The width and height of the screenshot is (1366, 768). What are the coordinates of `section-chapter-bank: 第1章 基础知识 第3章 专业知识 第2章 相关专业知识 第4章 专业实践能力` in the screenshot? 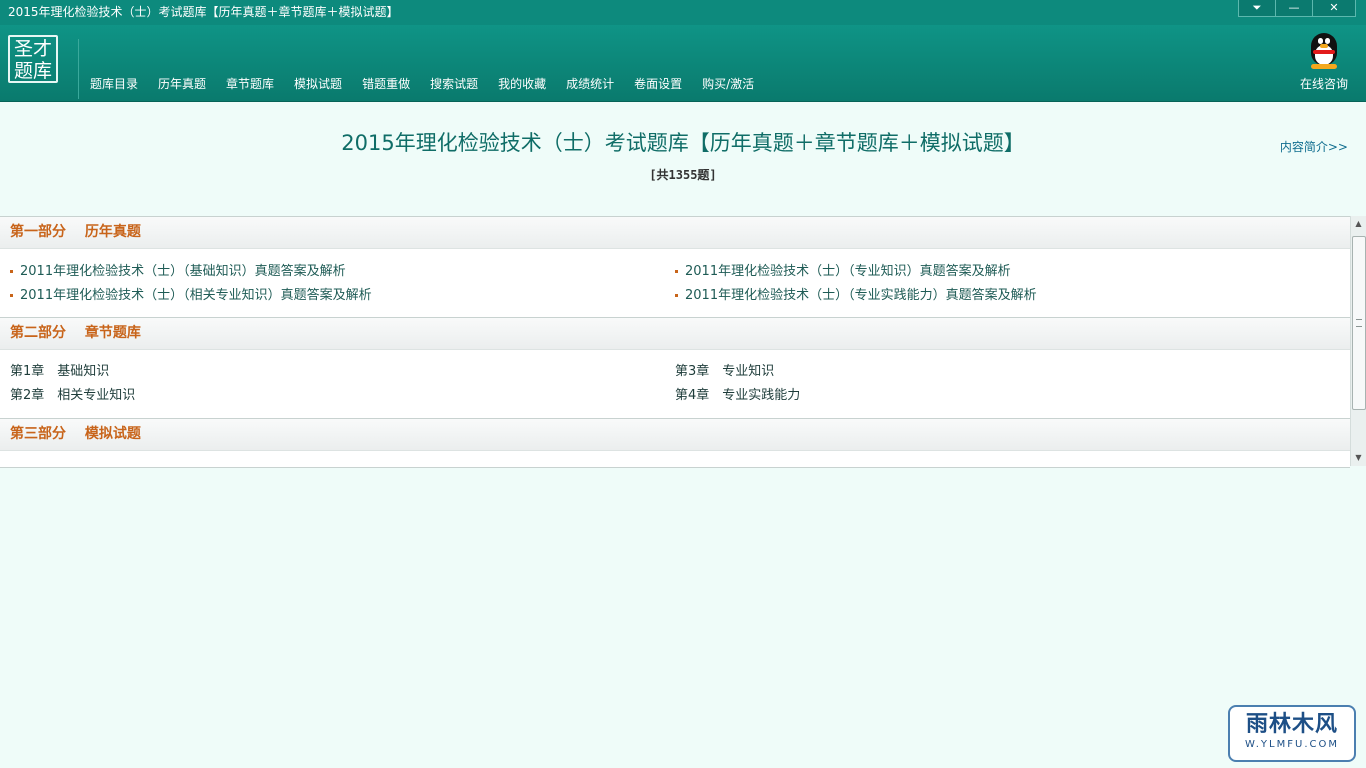 It's located at (675, 384).